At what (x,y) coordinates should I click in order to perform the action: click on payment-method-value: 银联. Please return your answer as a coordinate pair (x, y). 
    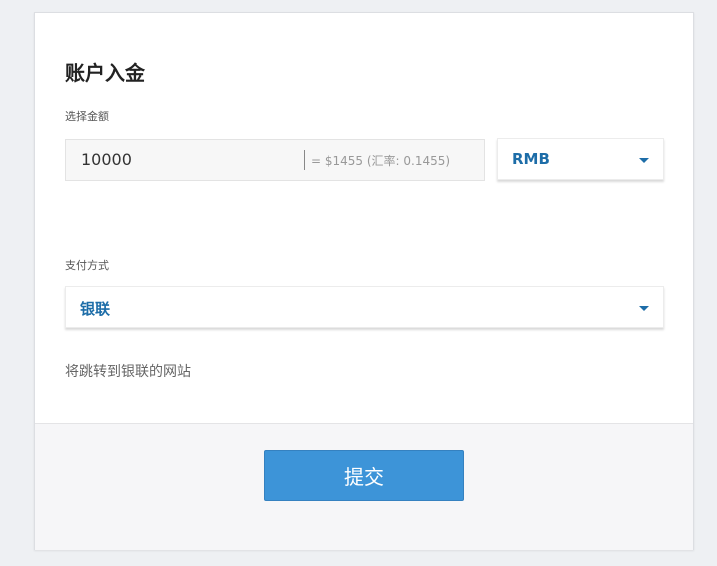
    Looking at the image, I should click on (95, 309).